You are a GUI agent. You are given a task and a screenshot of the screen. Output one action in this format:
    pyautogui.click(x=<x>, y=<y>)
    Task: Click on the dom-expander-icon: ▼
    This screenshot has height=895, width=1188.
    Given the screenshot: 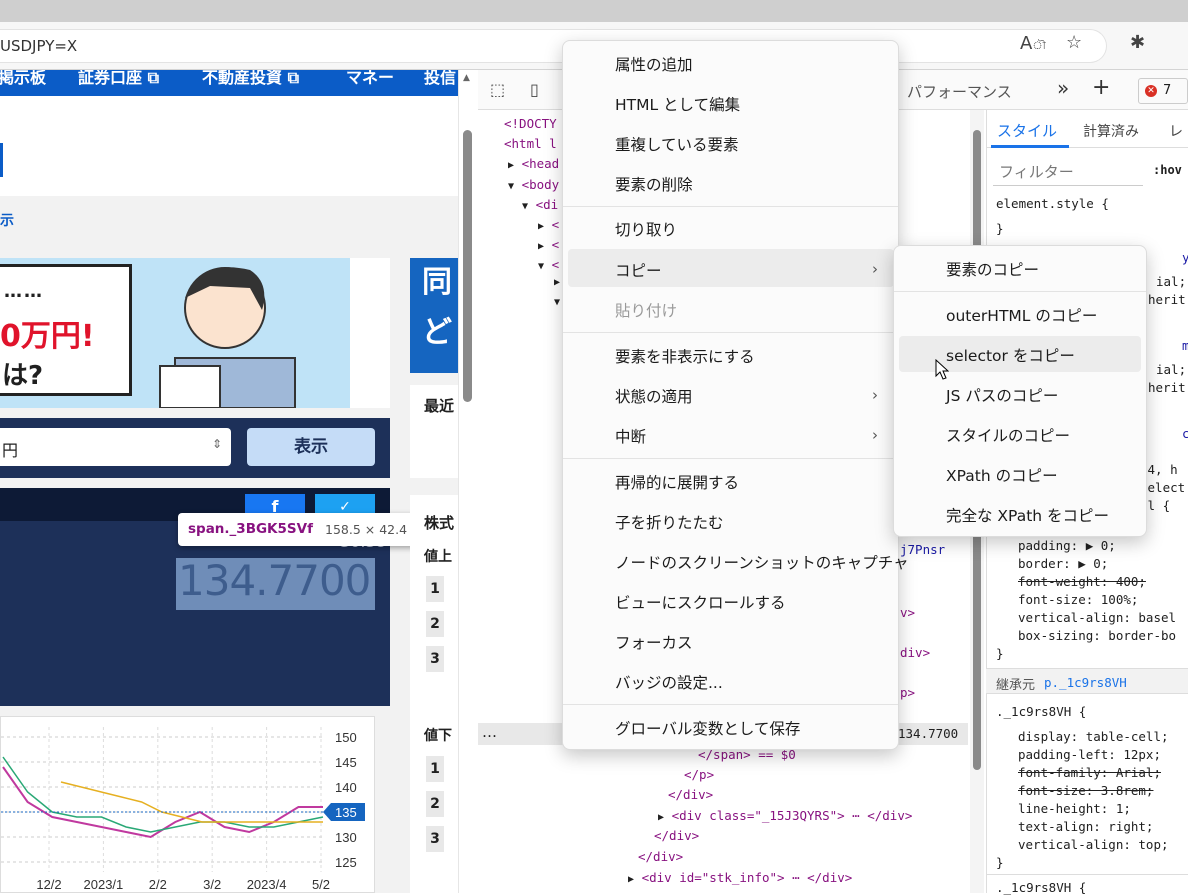 What is the action you would take?
    pyautogui.click(x=557, y=302)
    